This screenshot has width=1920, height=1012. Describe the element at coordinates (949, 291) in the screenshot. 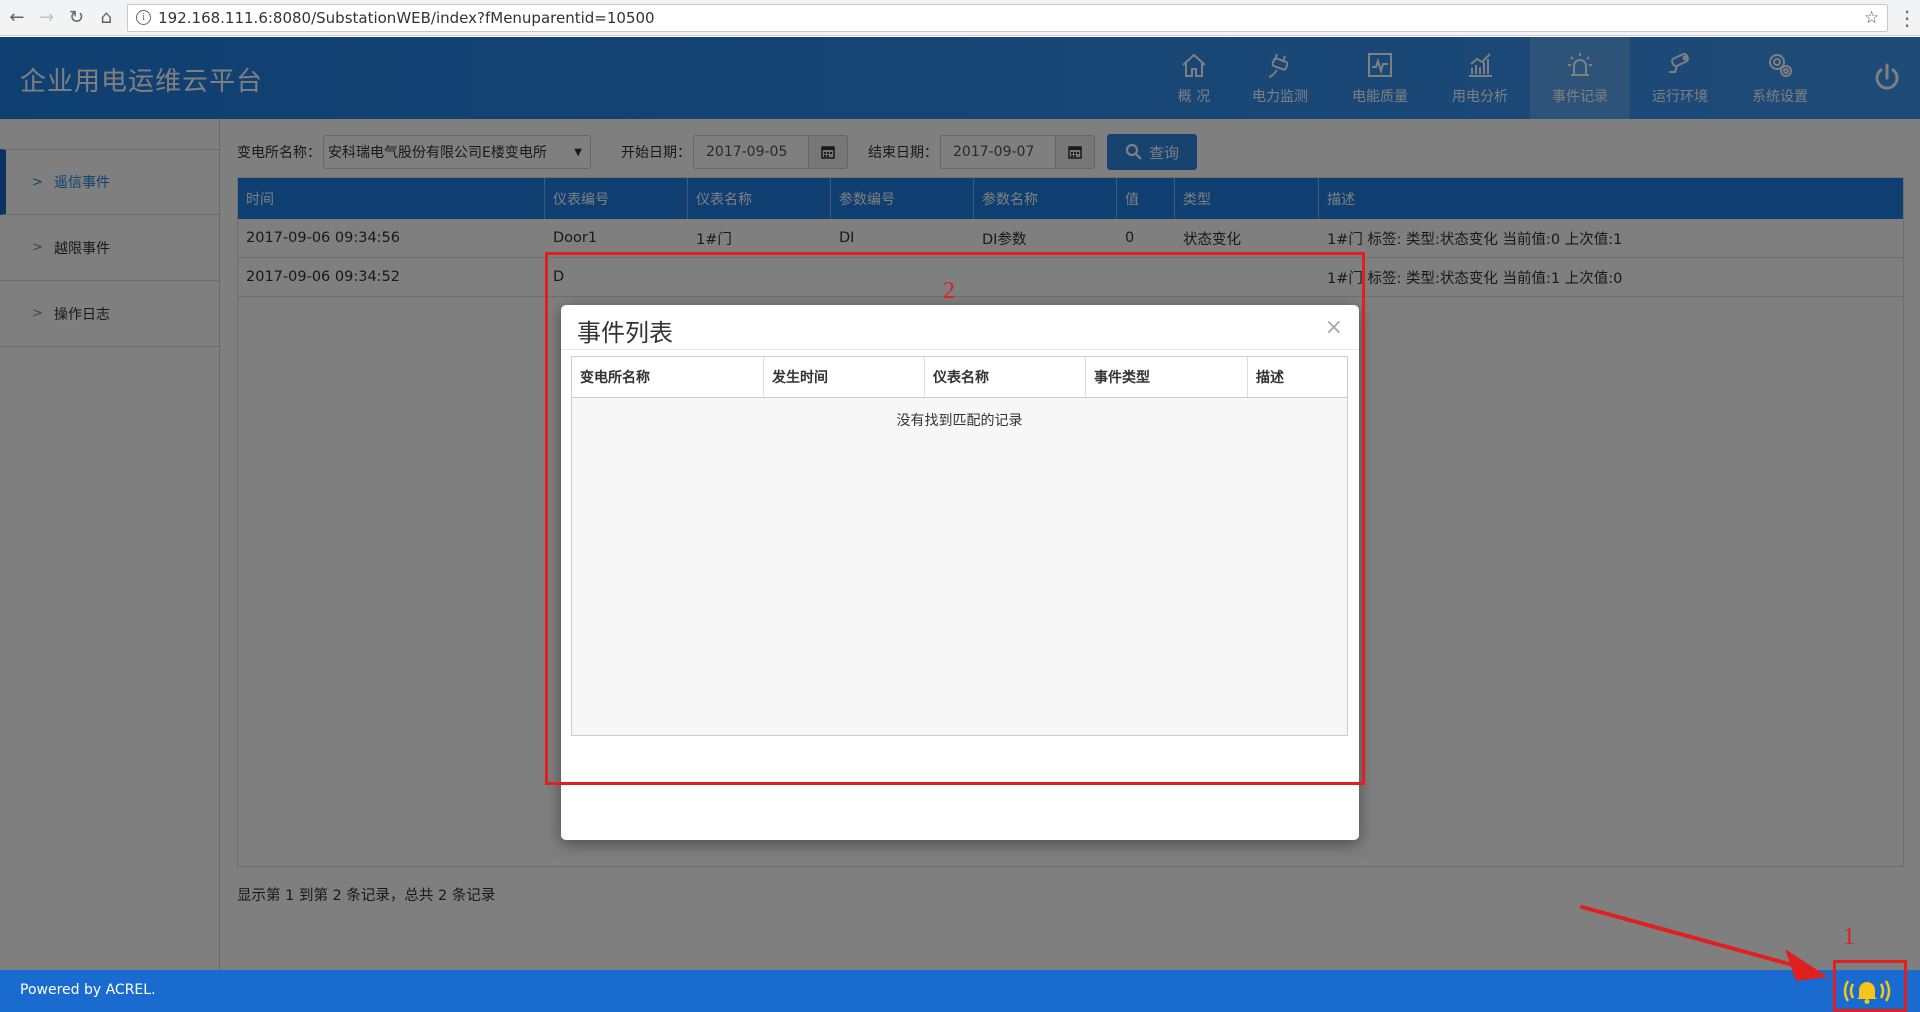

I see `annotation-label-2: 2` at that location.